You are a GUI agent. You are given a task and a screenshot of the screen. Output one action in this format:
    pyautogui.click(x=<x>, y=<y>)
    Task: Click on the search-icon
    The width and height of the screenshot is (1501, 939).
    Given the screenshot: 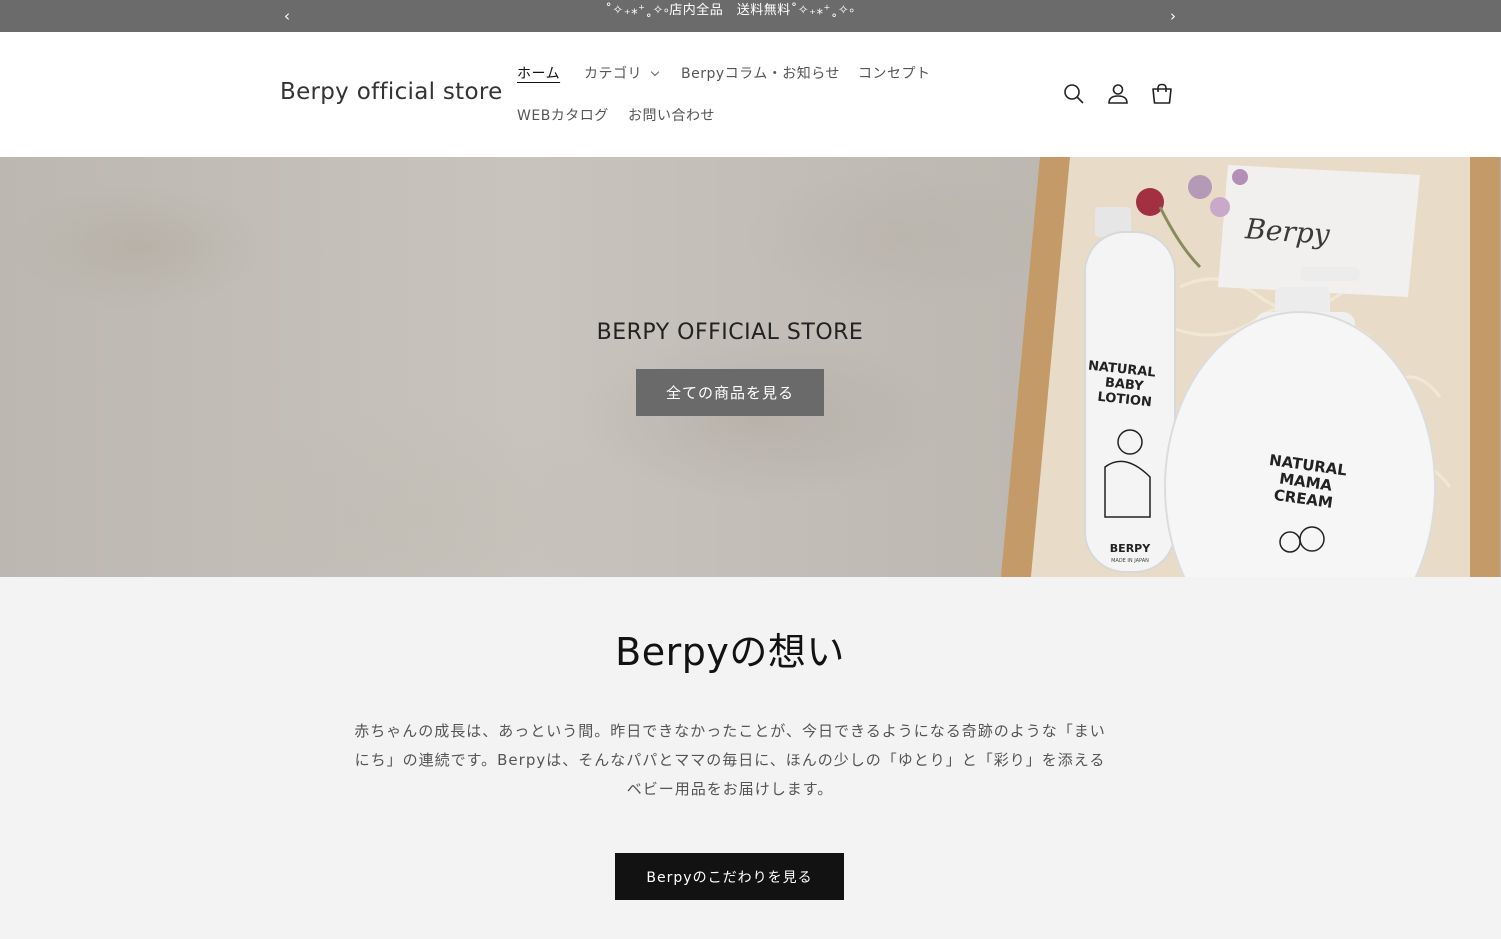 What is the action you would take?
    pyautogui.click(x=1074, y=94)
    